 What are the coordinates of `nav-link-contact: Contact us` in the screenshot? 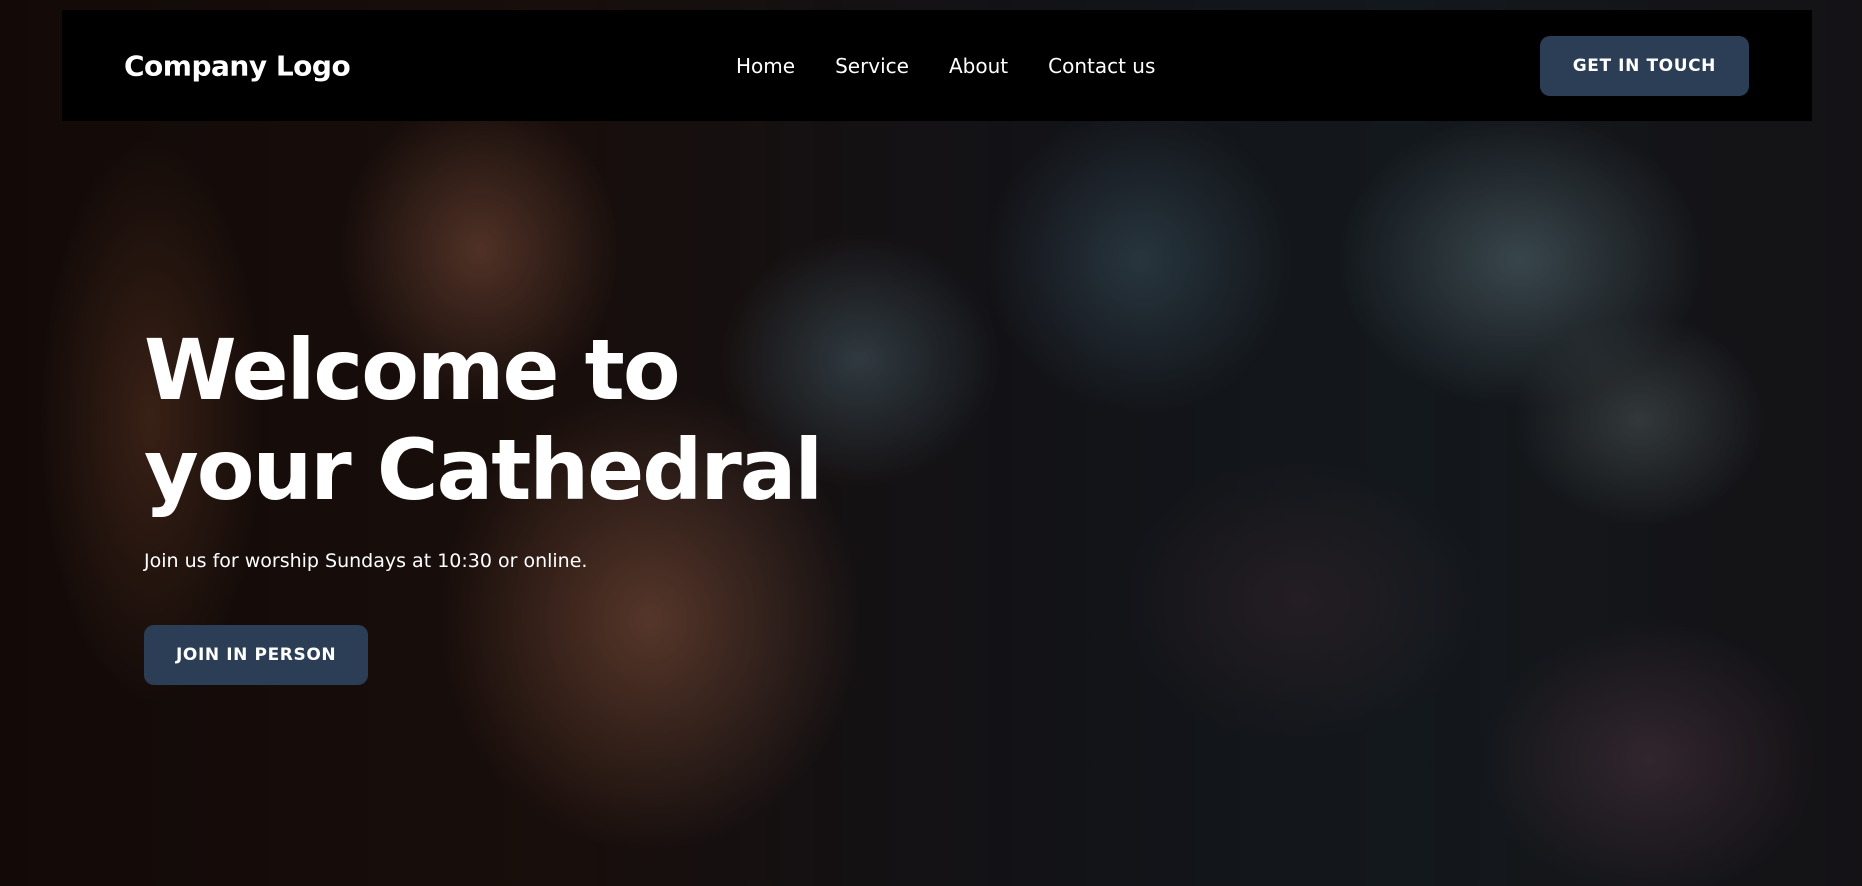 It's located at (1101, 66).